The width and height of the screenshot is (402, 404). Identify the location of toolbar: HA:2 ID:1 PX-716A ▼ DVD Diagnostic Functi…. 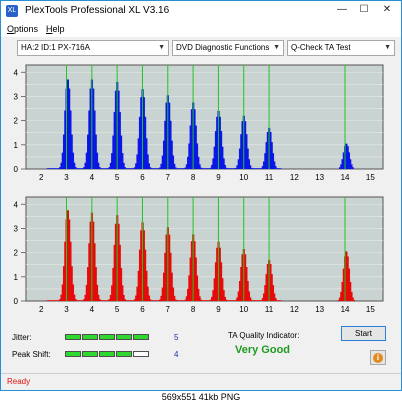
(201, 48).